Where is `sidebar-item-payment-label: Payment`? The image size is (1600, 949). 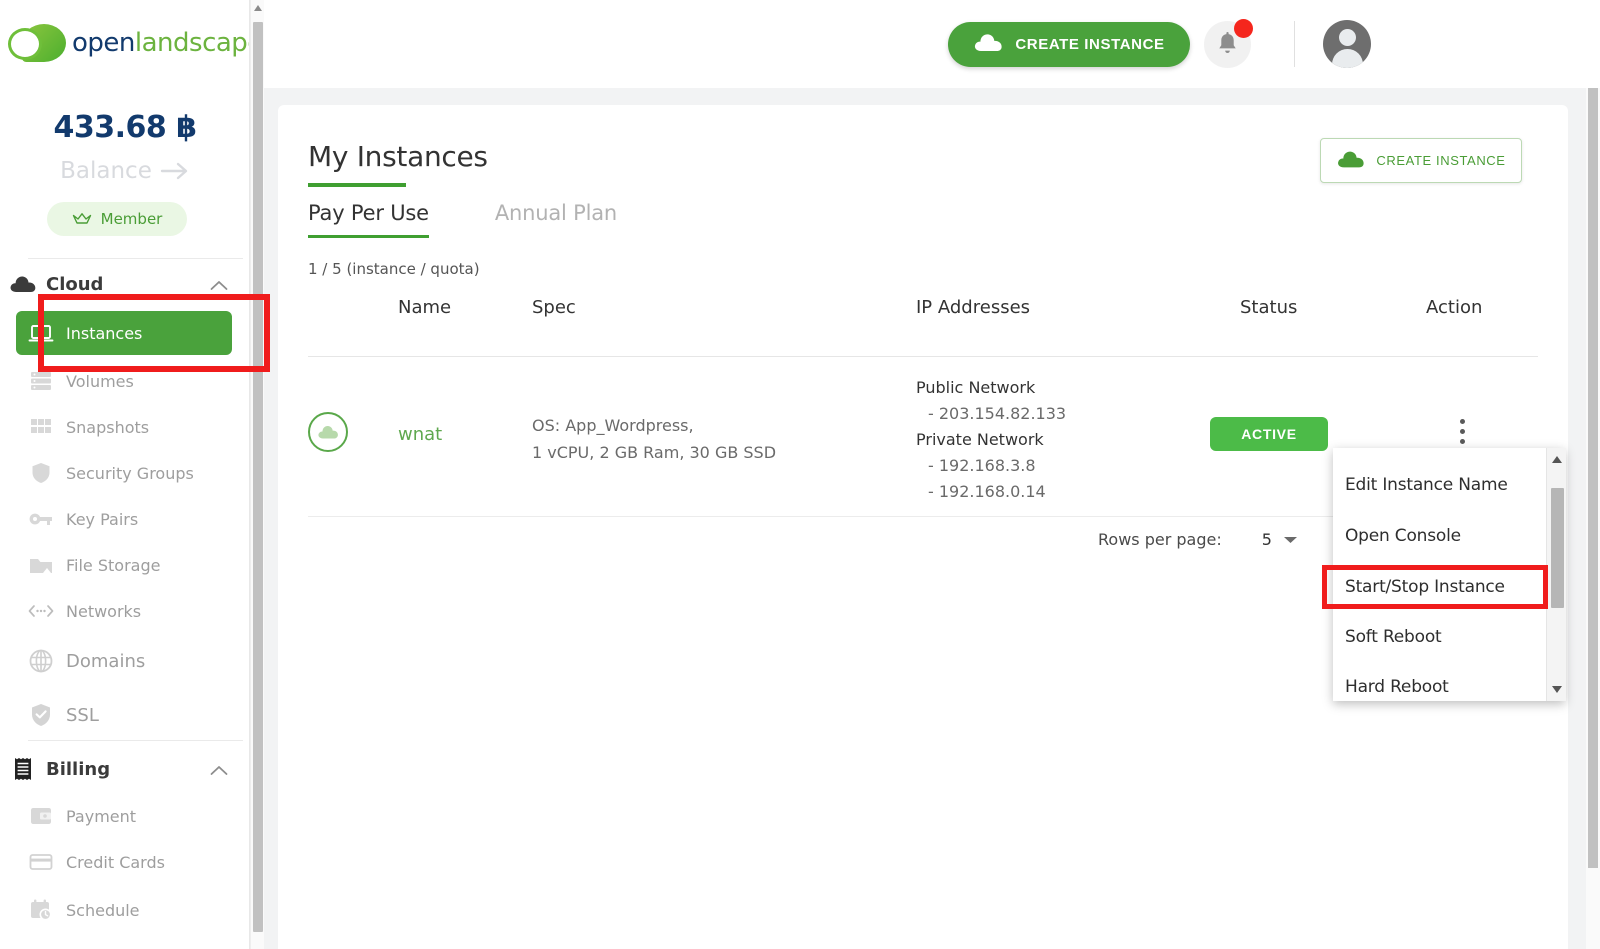 sidebar-item-payment-label: Payment is located at coordinates (101, 816).